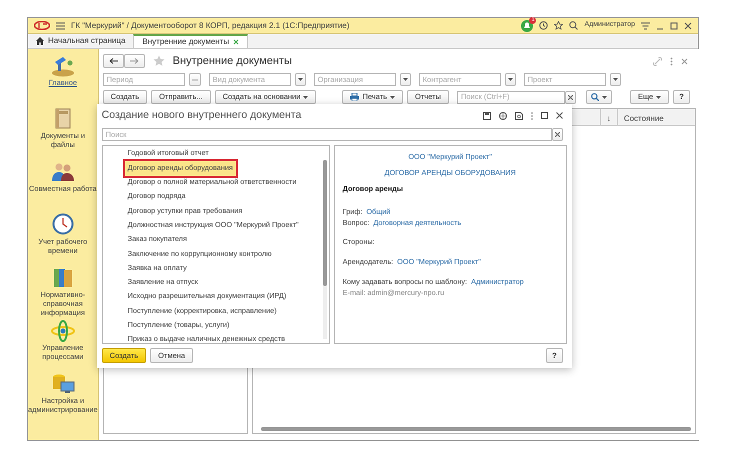 The image size is (748, 457). Describe the element at coordinates (158, 61) in the screenshot. I see `favorite-star-icon` at that location.